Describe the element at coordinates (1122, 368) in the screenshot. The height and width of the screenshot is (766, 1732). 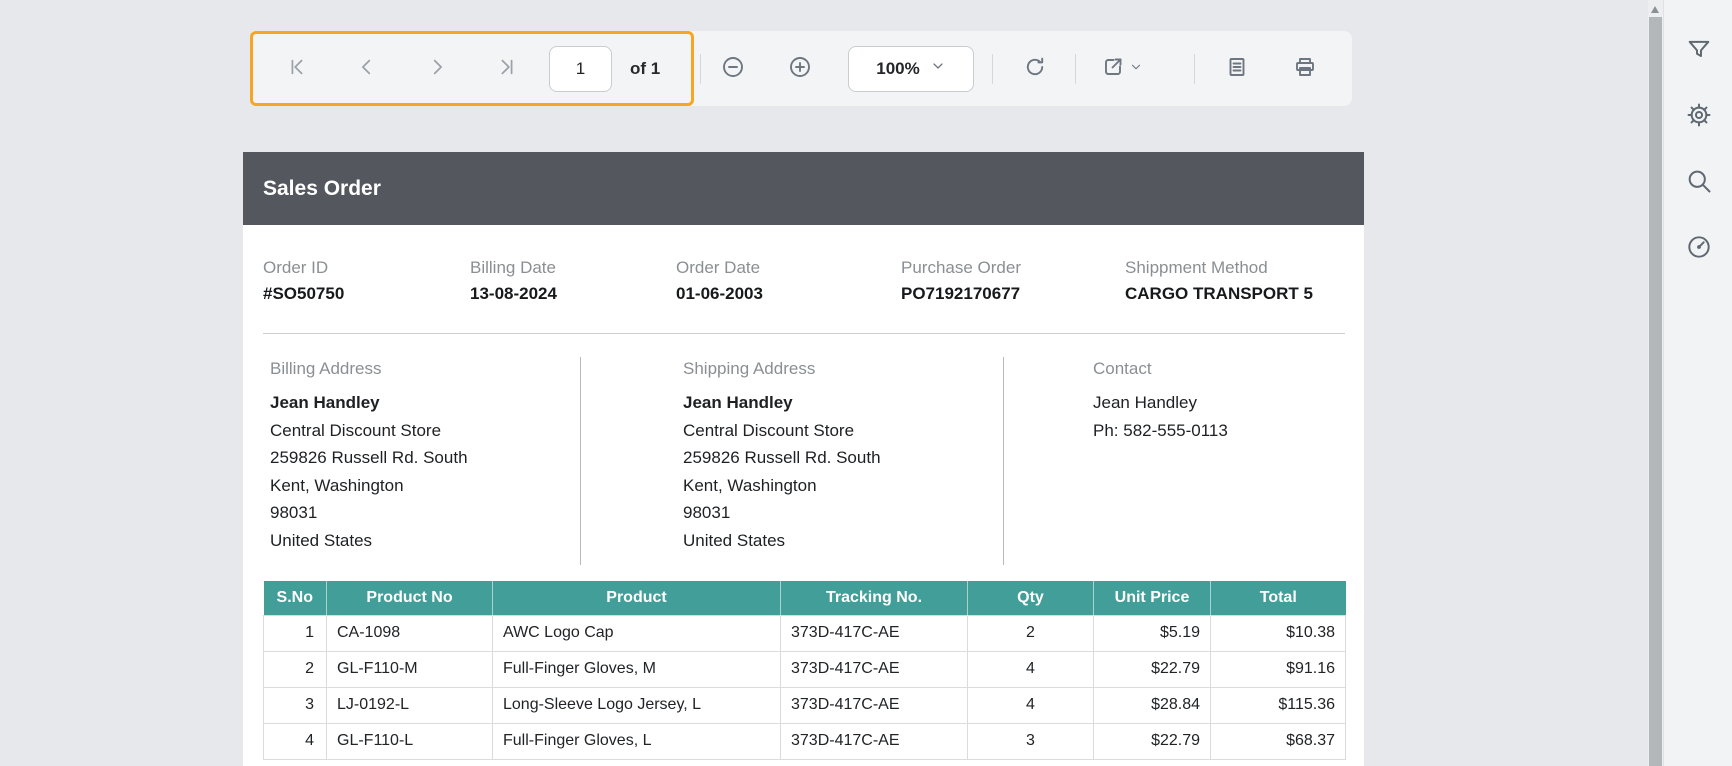
I see `contact-label: Contact` at that location.